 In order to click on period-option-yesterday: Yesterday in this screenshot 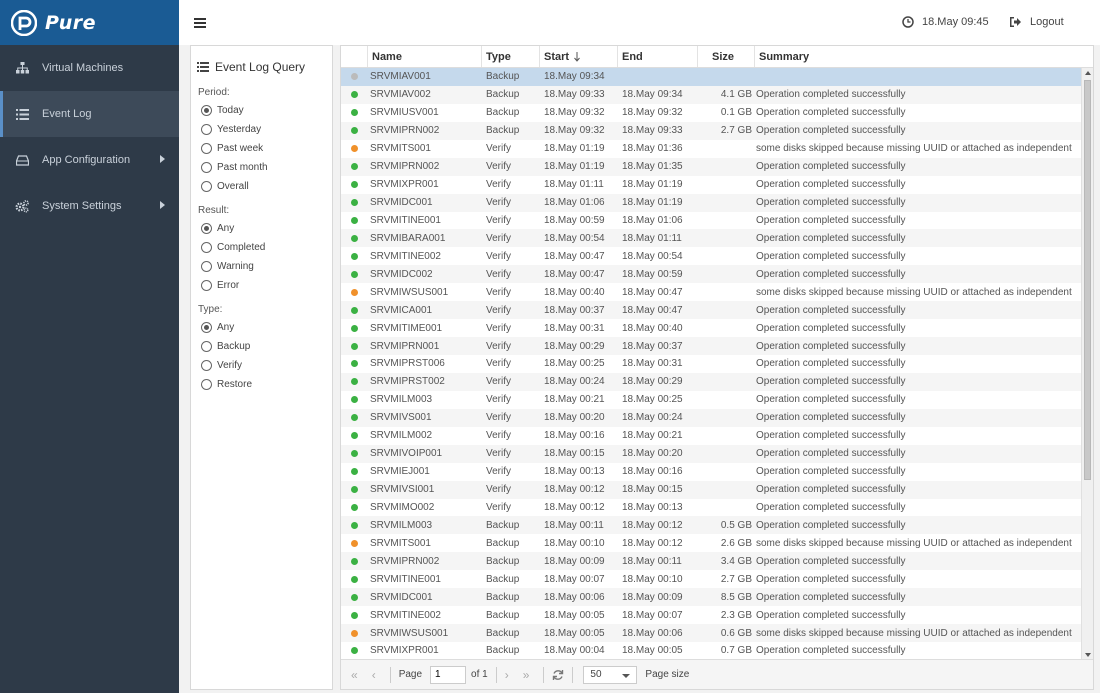, I will do `click(261, 129)`.